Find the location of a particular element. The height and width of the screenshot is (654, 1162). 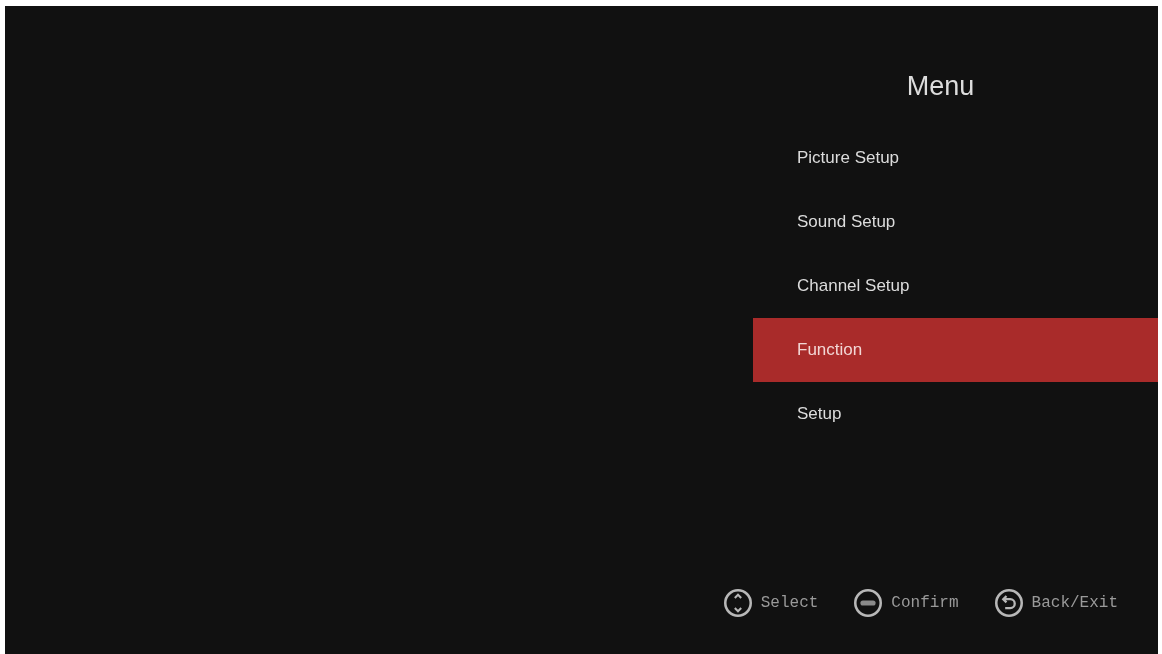

hint-label: Back/Exit is located at coordinates (1074, 603).